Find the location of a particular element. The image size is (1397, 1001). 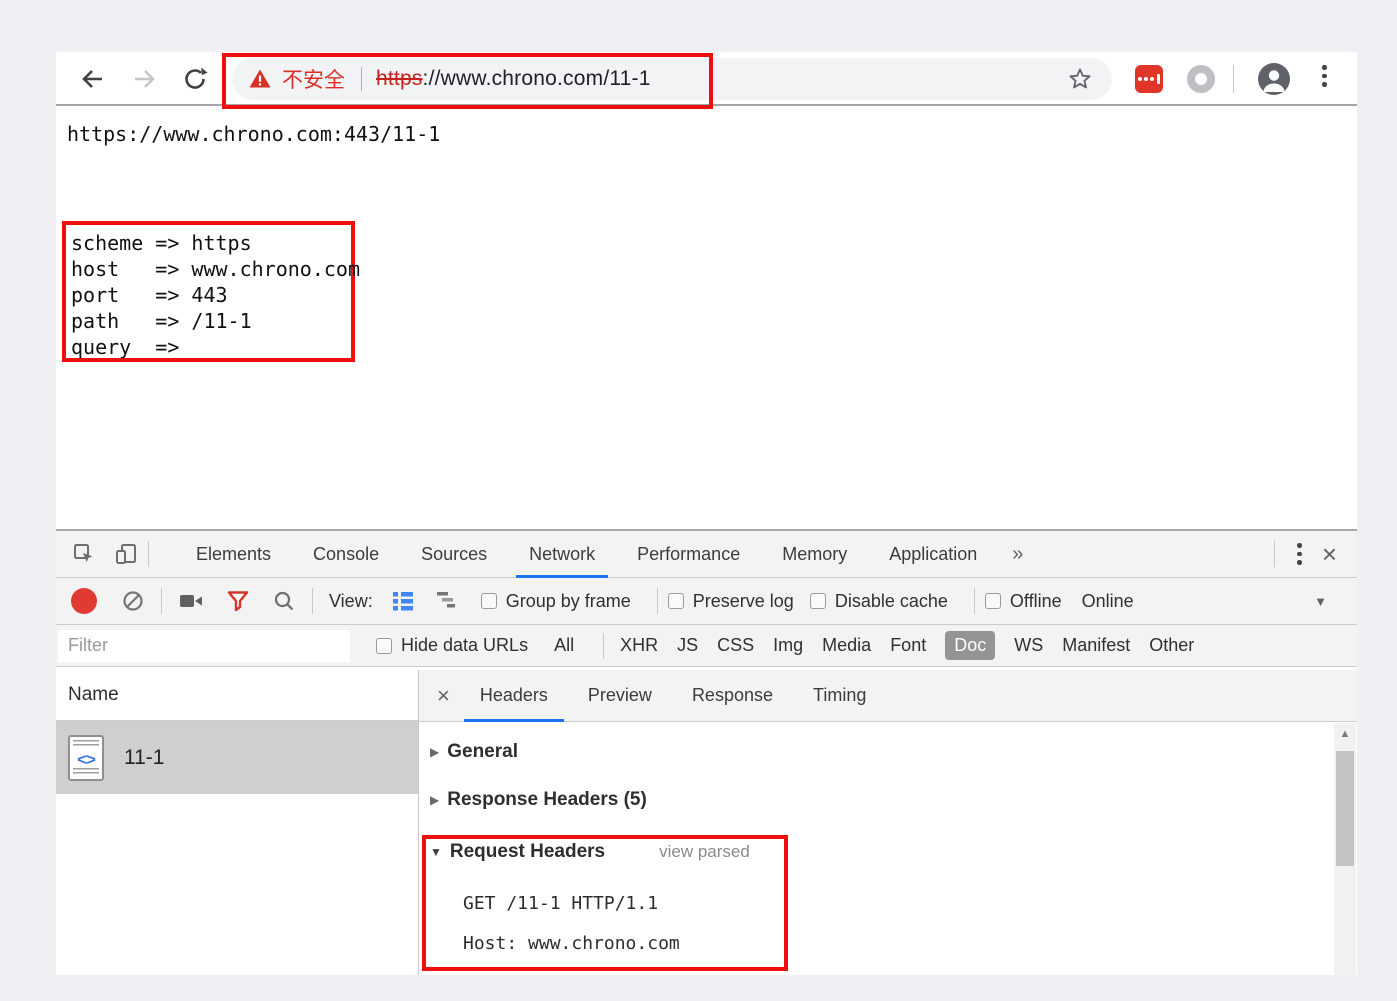

detail-tab-bar: × Headers Preview Response Timing is located at coordinates (888, 696).